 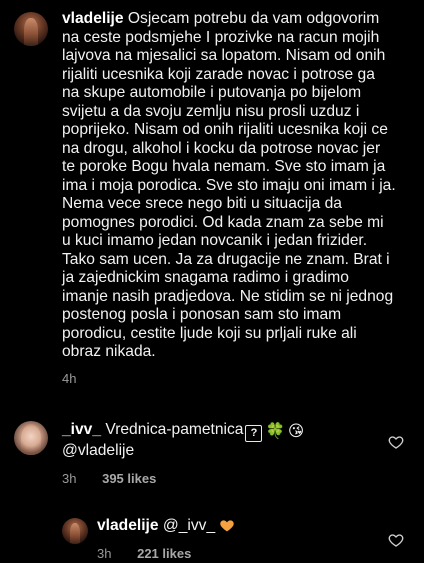 I want to click on comment-likes: 395 likes, so click(x=129, y=478).